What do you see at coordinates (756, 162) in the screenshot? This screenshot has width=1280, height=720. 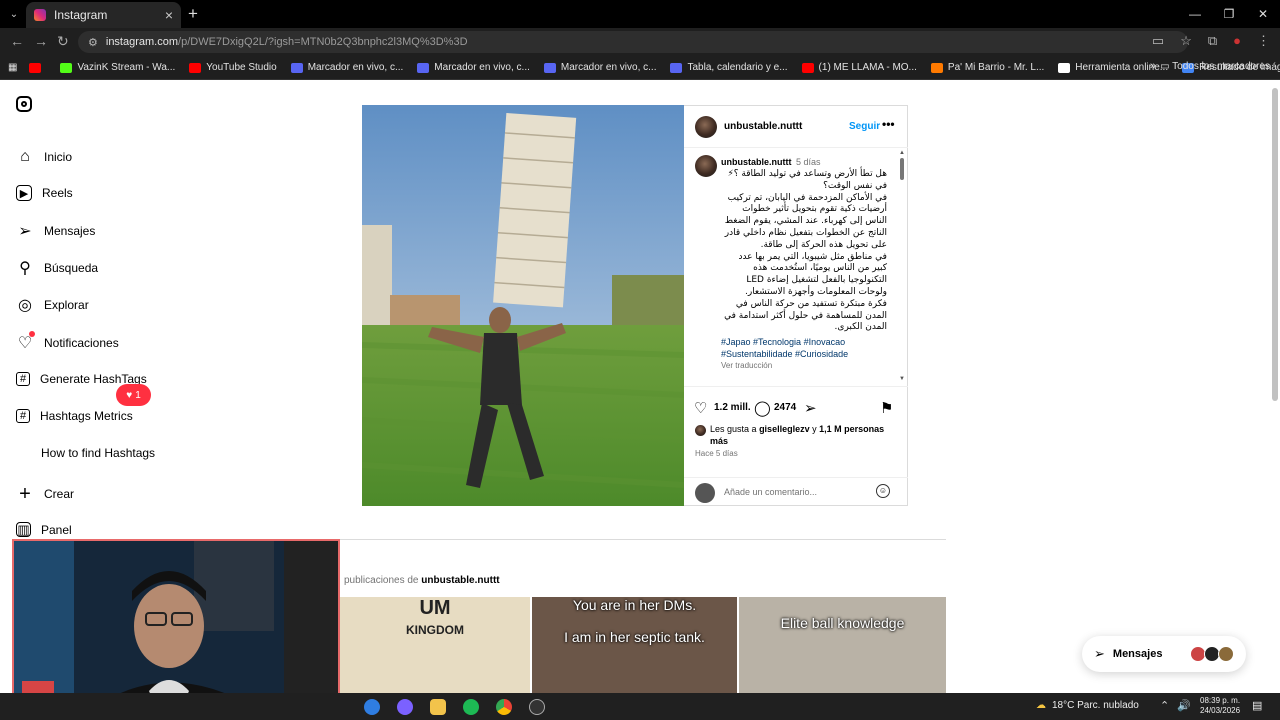 I see `caption-username: unbustable.nuttt` at bounding box center [756, 162].